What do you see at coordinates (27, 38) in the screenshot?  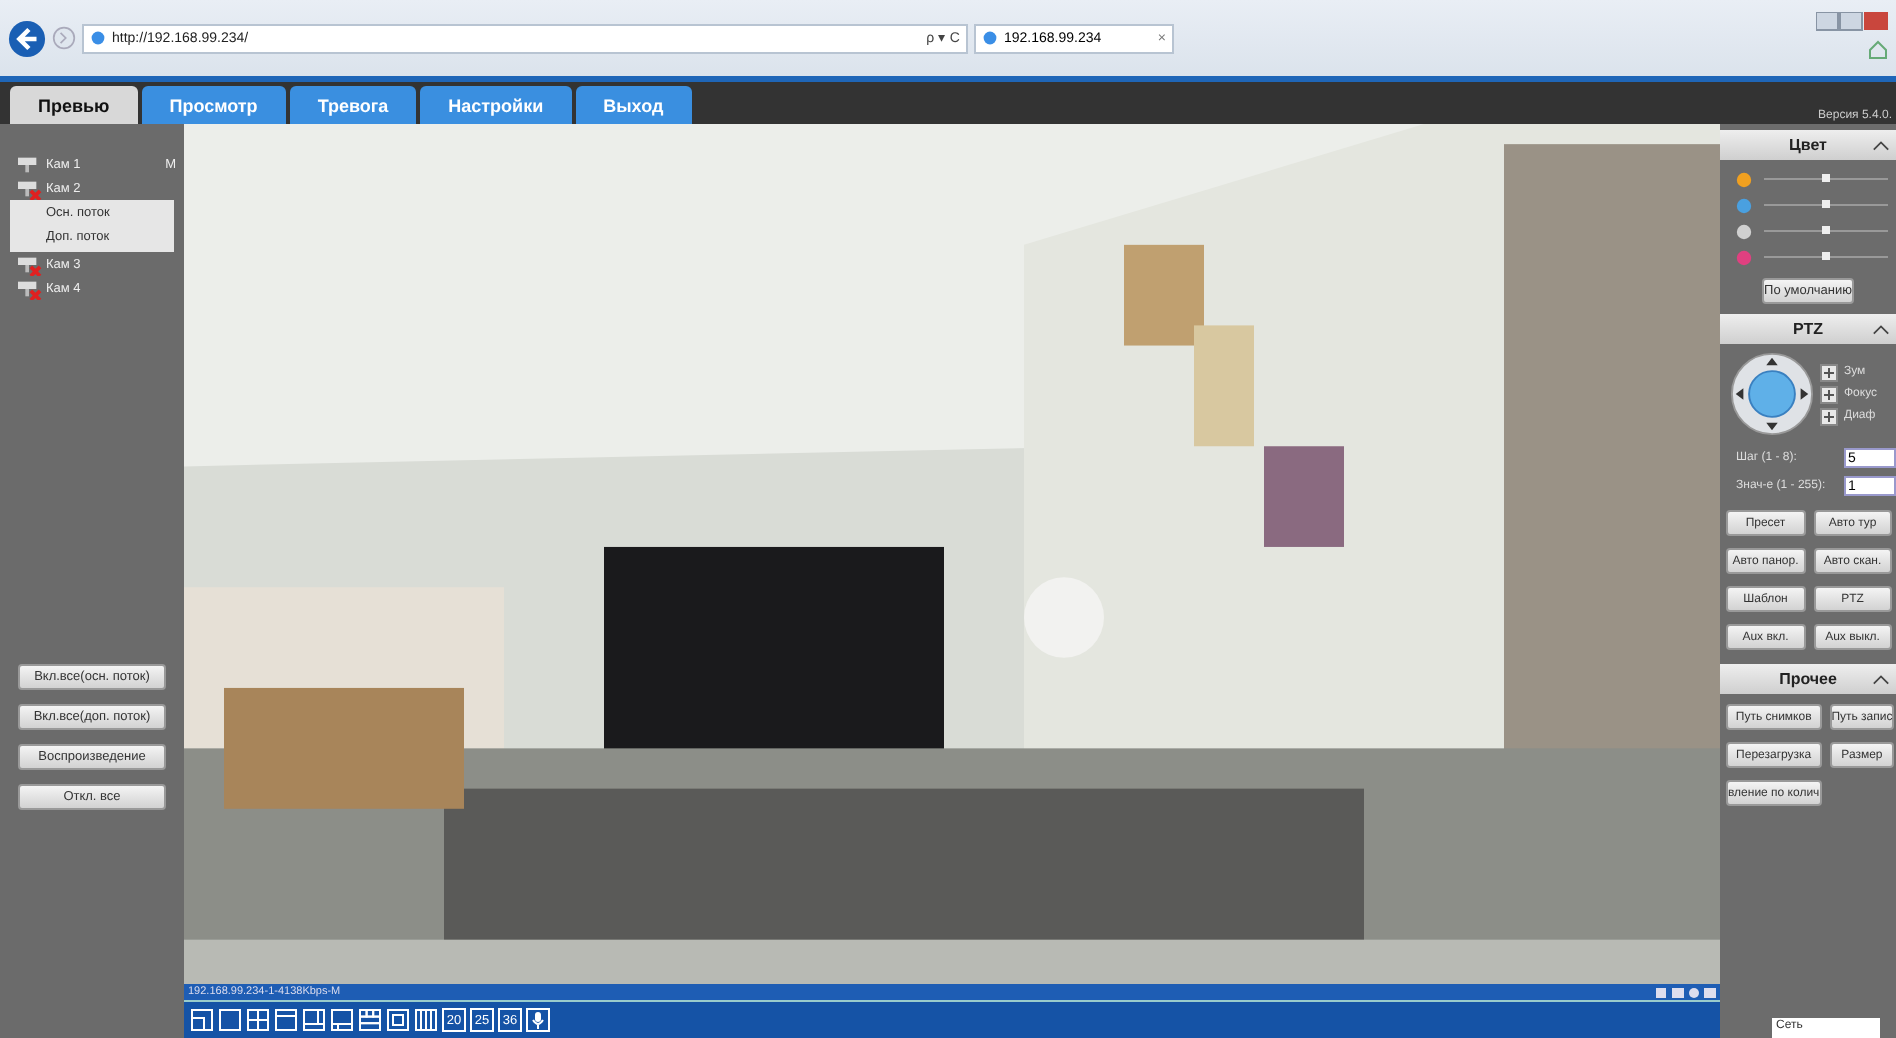 I see `back-icon` at bounding box center [27, 38].